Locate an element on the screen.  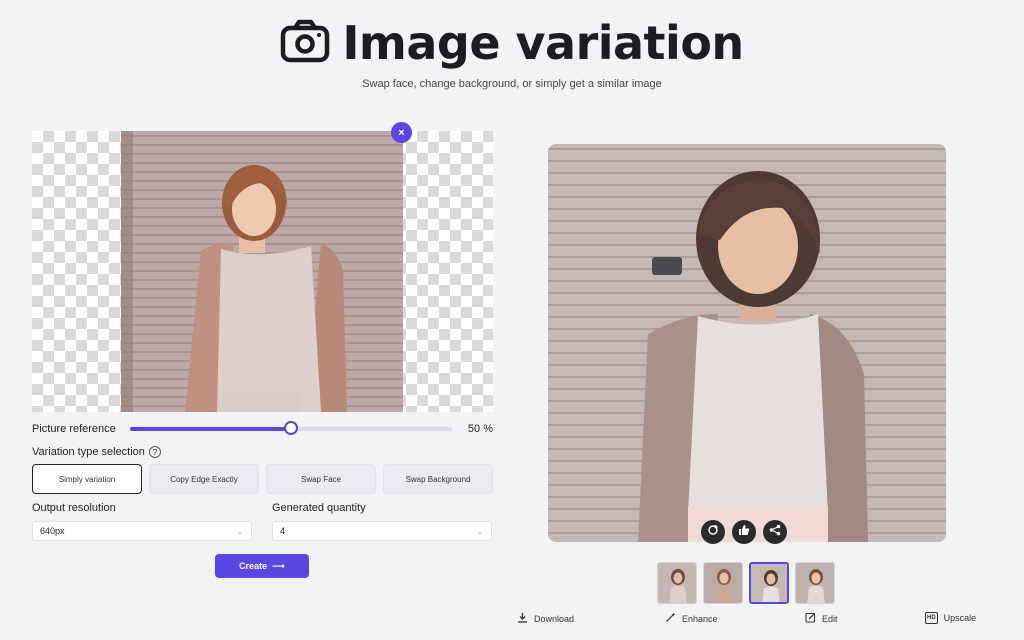
like-button is located at coordinates (744, 532).